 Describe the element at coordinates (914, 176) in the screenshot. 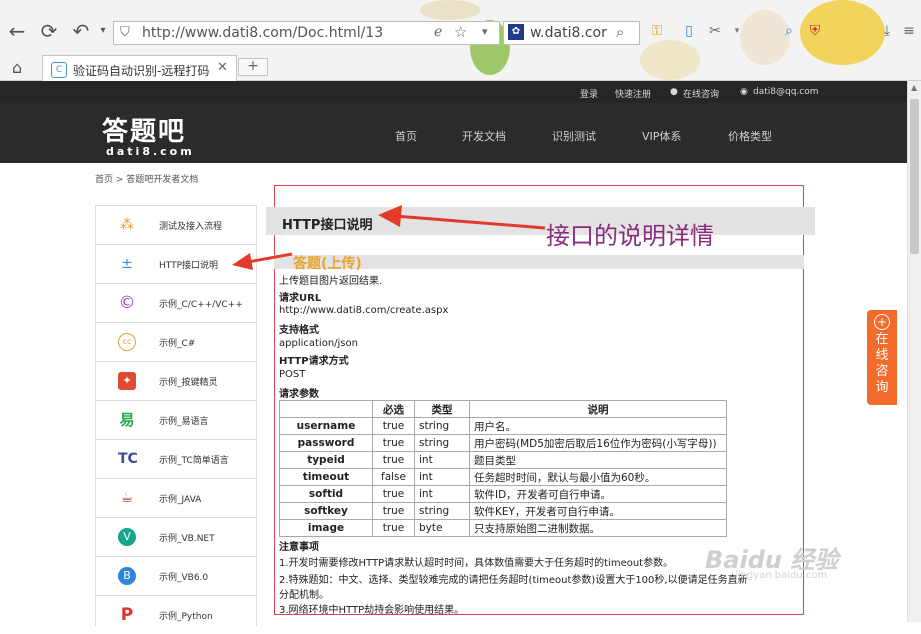

I see `scroll-thumb` at that location.